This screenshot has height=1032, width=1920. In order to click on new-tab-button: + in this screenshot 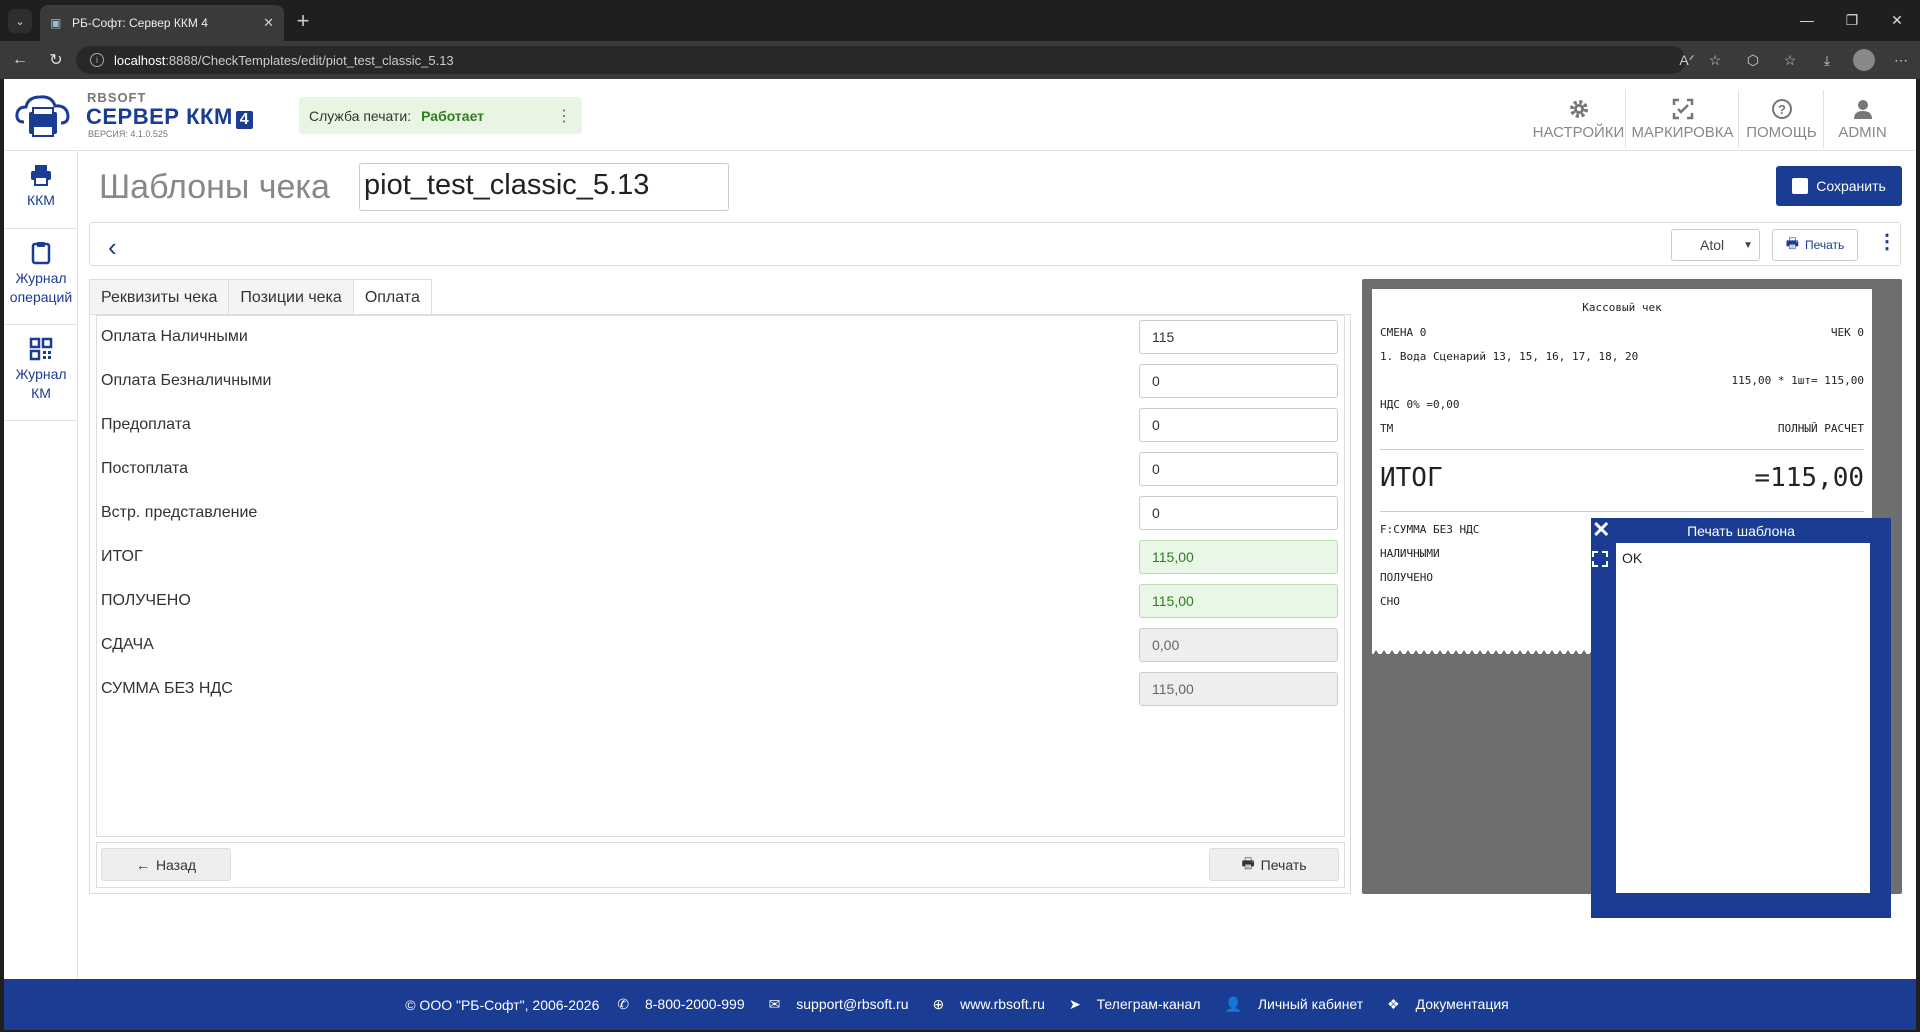, I will do `click(303, 21)`.